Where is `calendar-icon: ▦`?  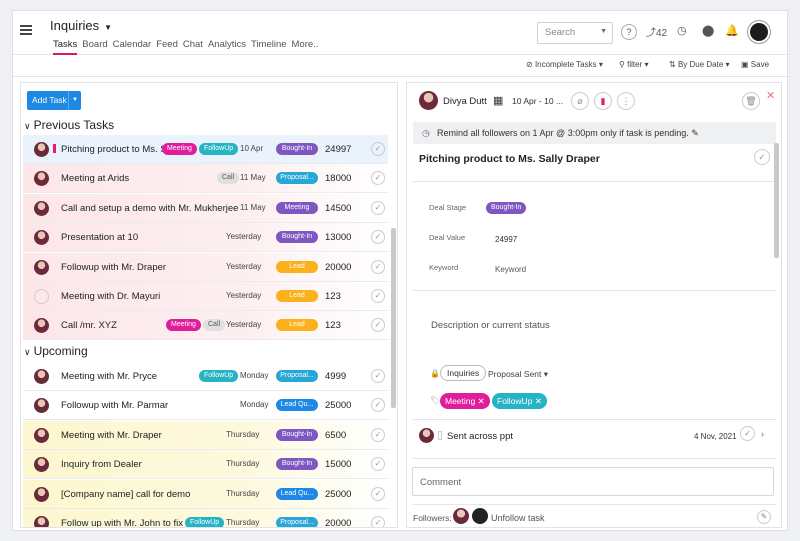
calendar-icon: ▦ is located at coordinates (498, 100).